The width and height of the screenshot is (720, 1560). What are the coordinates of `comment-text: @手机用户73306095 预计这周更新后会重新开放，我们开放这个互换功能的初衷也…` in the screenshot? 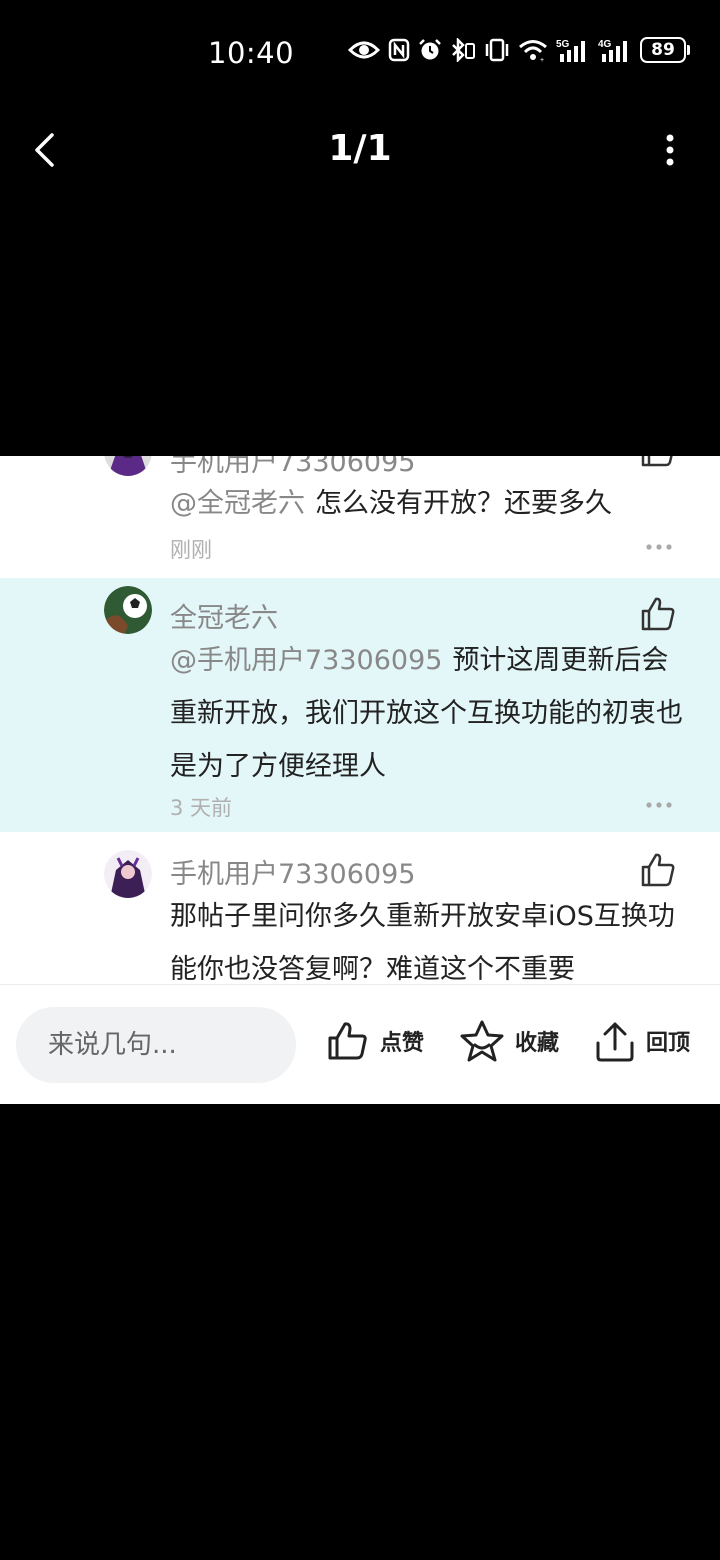 It's located at (427, 713).